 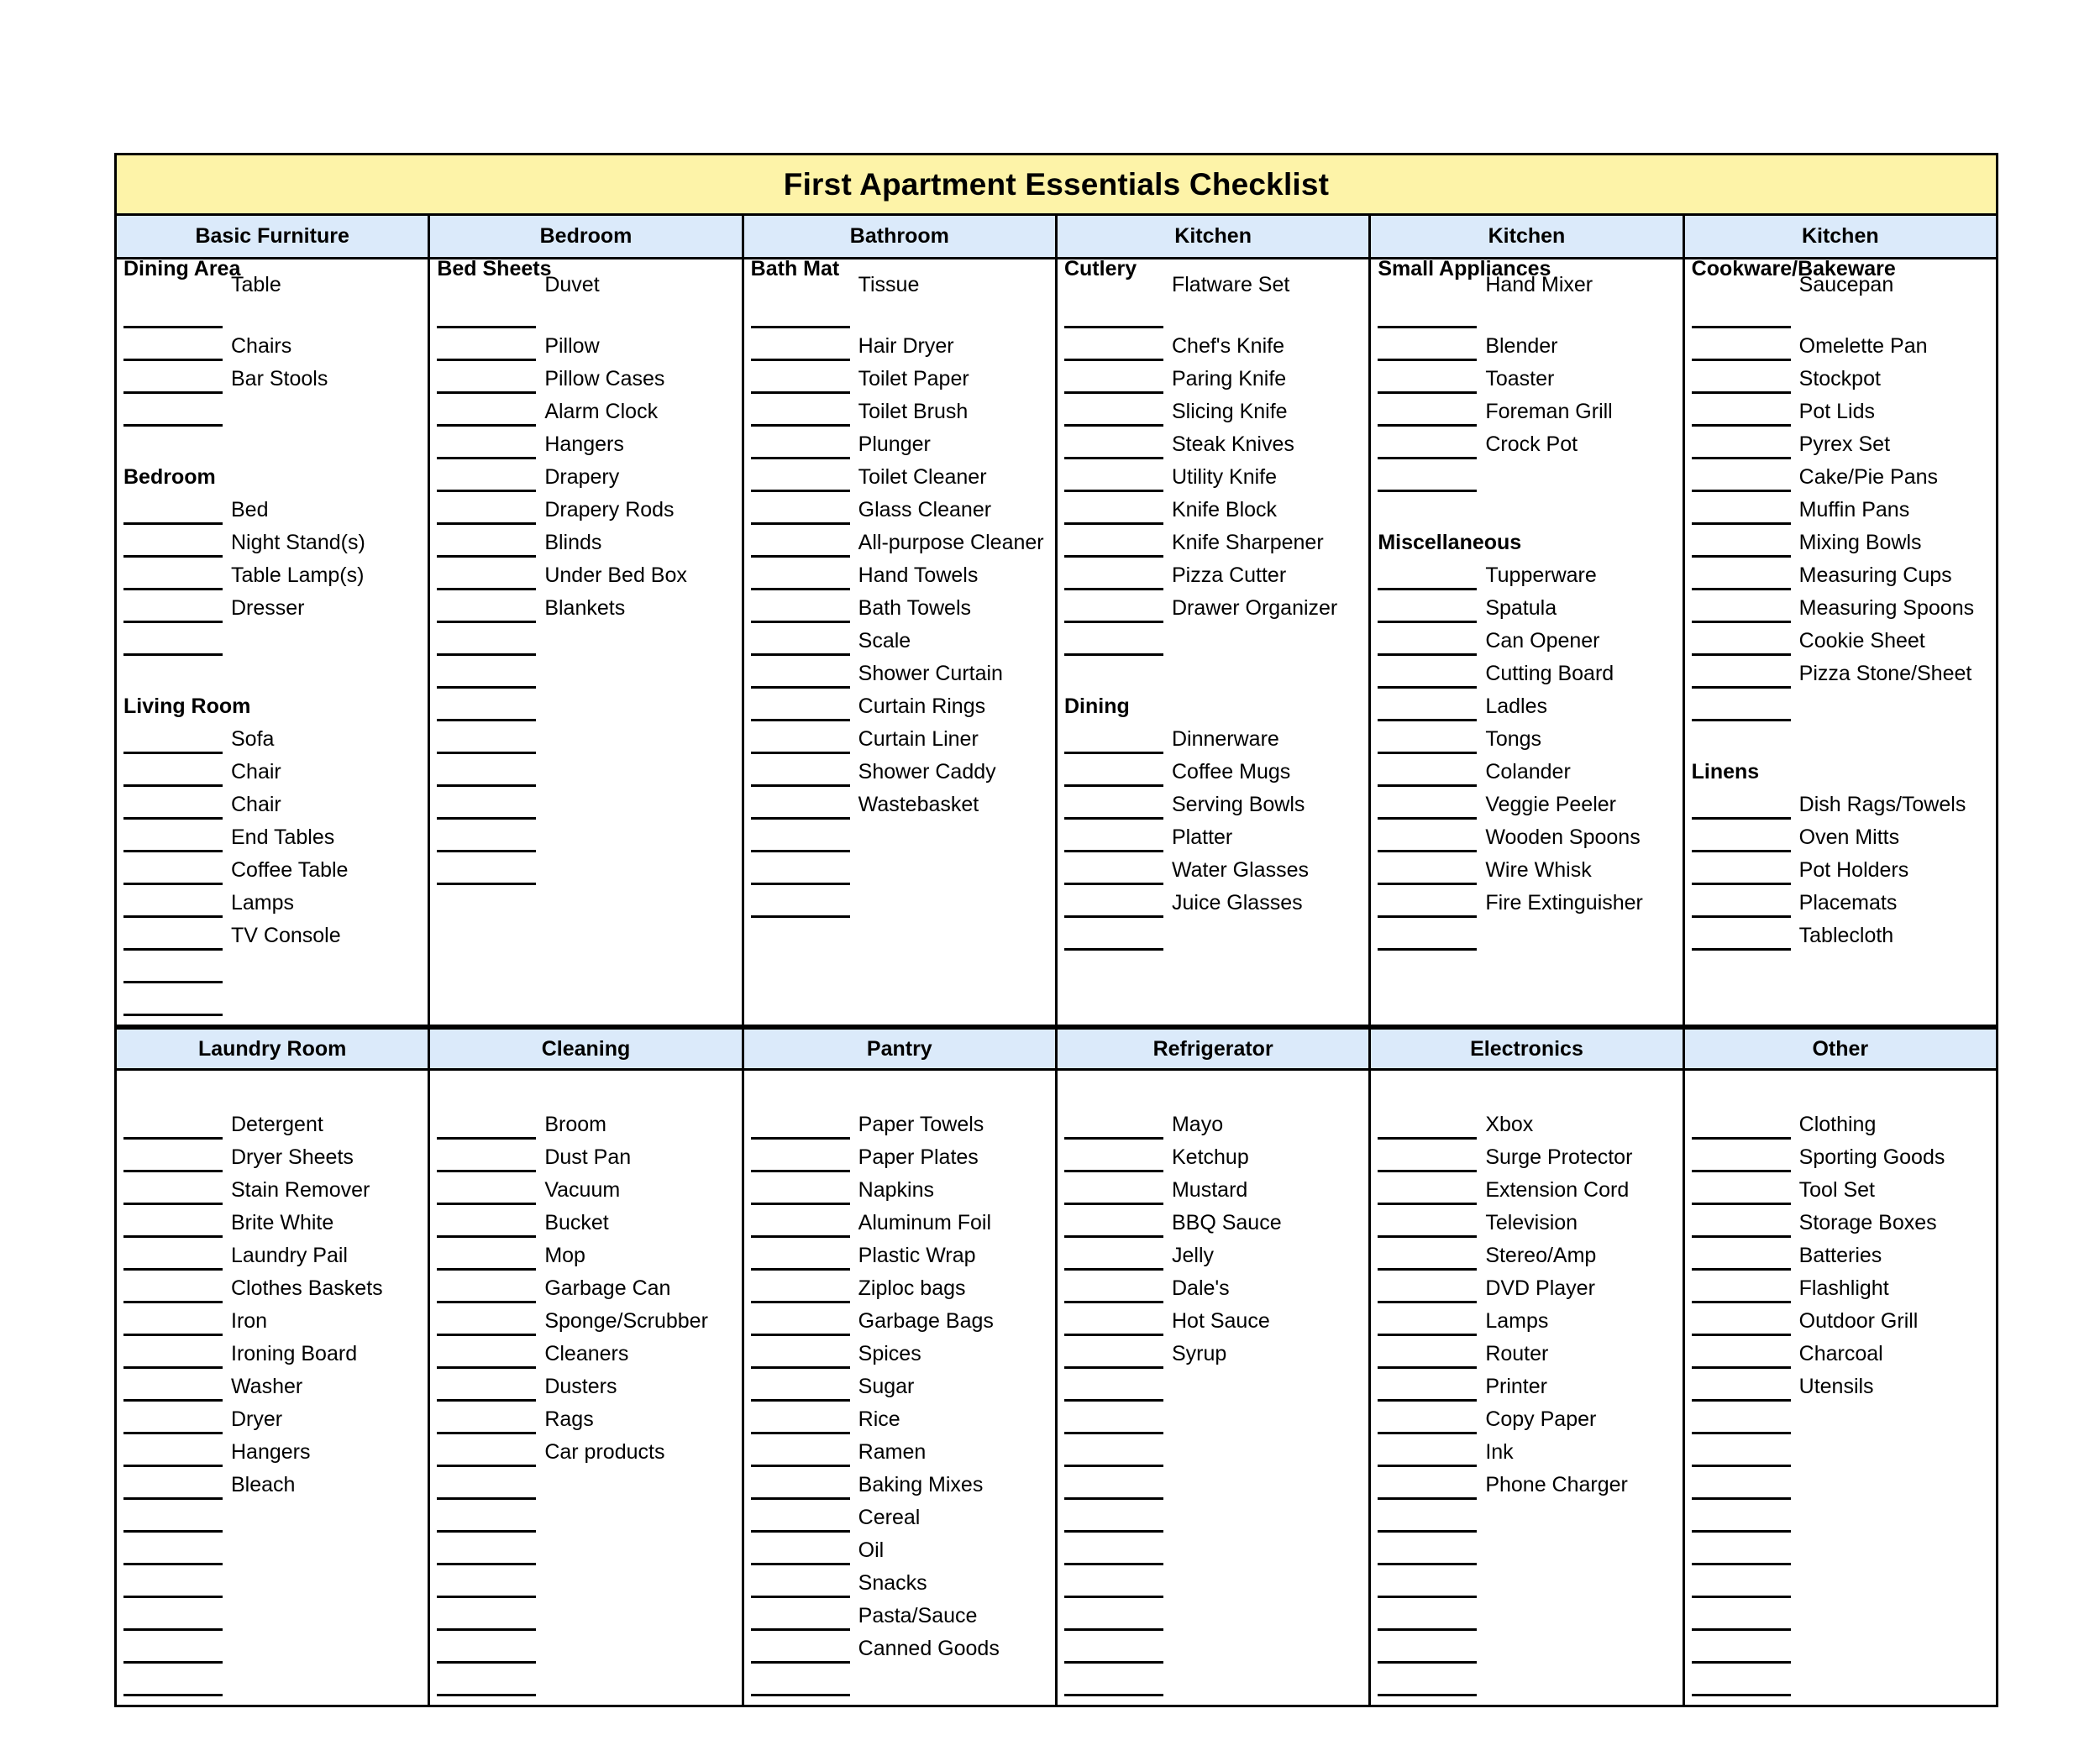 What do you see at coordinates (899, 1418) in the screenshot?
I see `checklist-item: Rice` at bounding box center [899, 1418].